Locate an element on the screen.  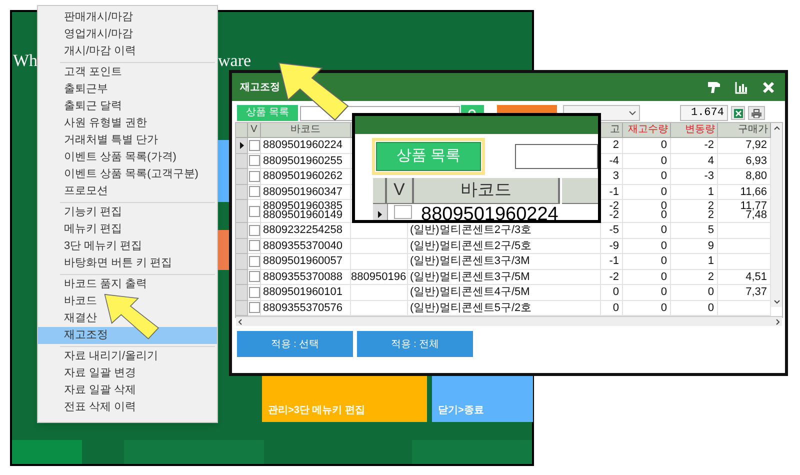
column-header: 구매가 is located at coordinates (744, 130).